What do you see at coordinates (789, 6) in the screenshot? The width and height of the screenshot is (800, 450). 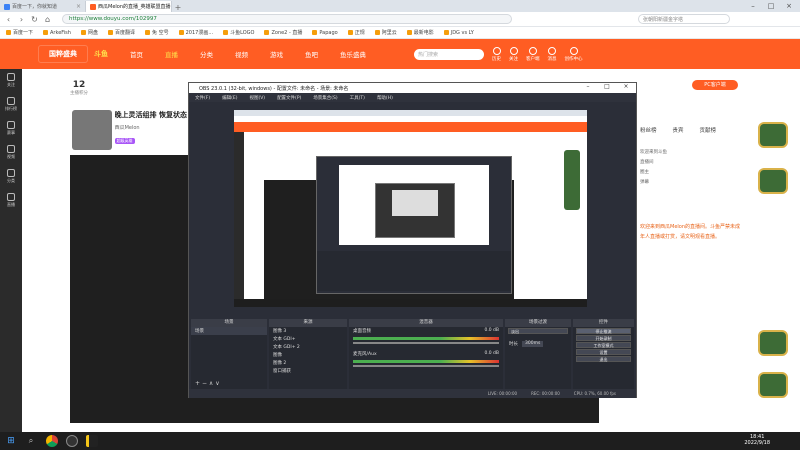 I see `close-window-button: ×` at bounding box center [789, 6].